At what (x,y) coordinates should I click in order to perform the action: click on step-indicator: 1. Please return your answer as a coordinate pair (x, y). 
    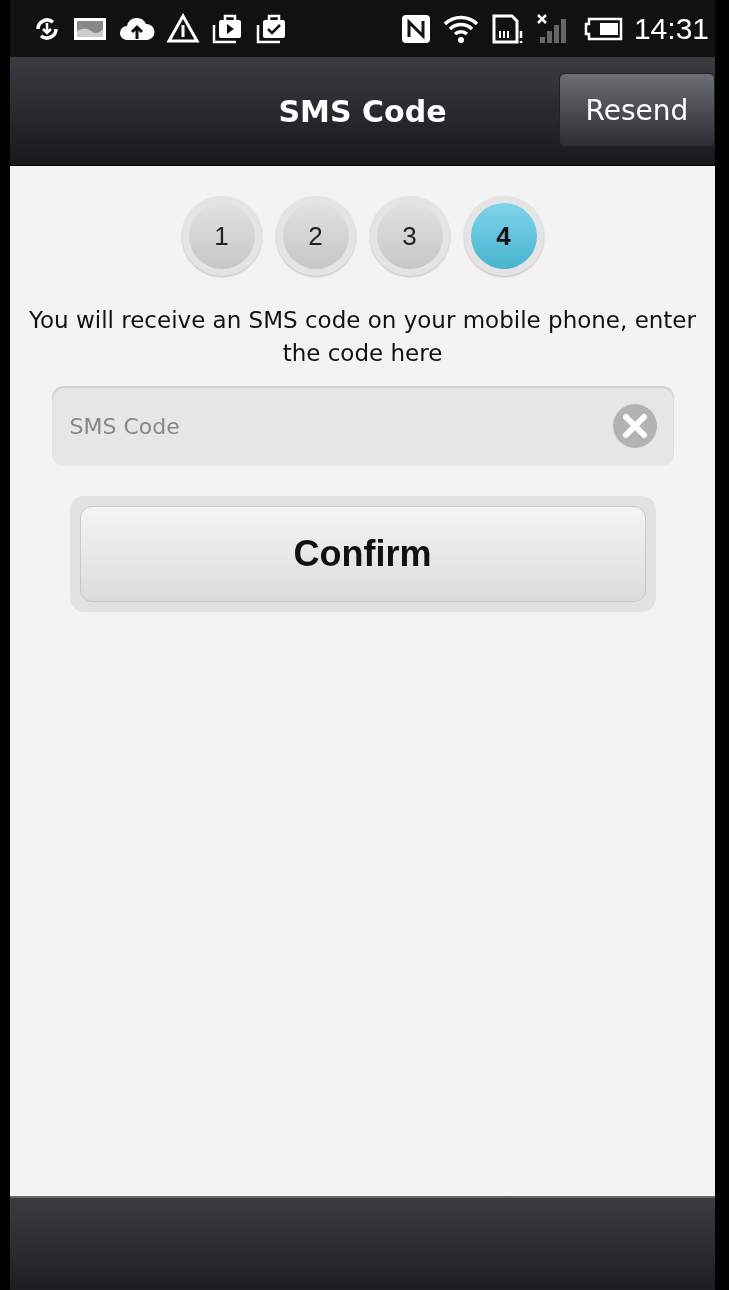
    Looking at the image, I should click on (221, 236).